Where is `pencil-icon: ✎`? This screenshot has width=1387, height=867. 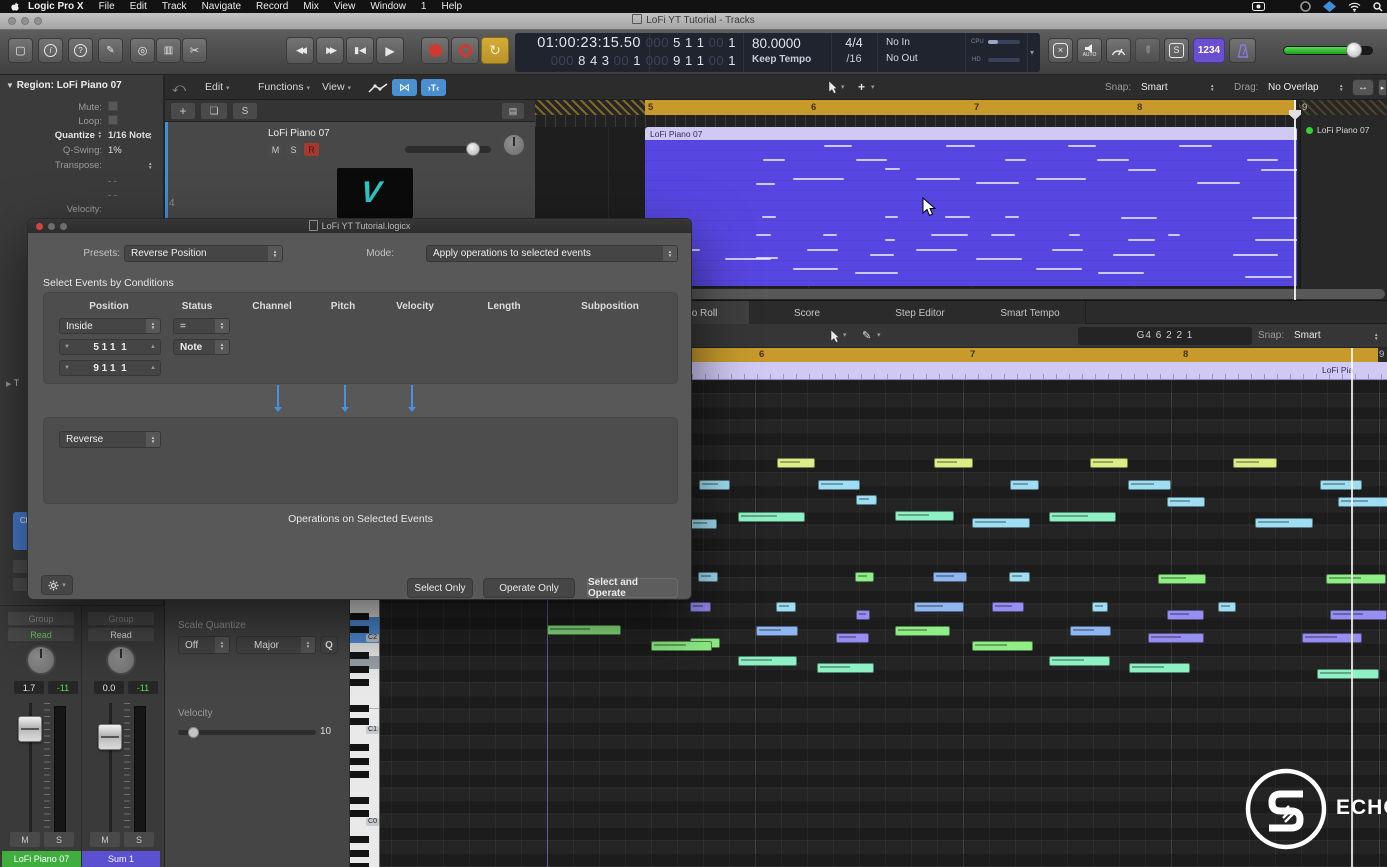 pencil-icon: ✎ is located at coordinates (1147, 50).